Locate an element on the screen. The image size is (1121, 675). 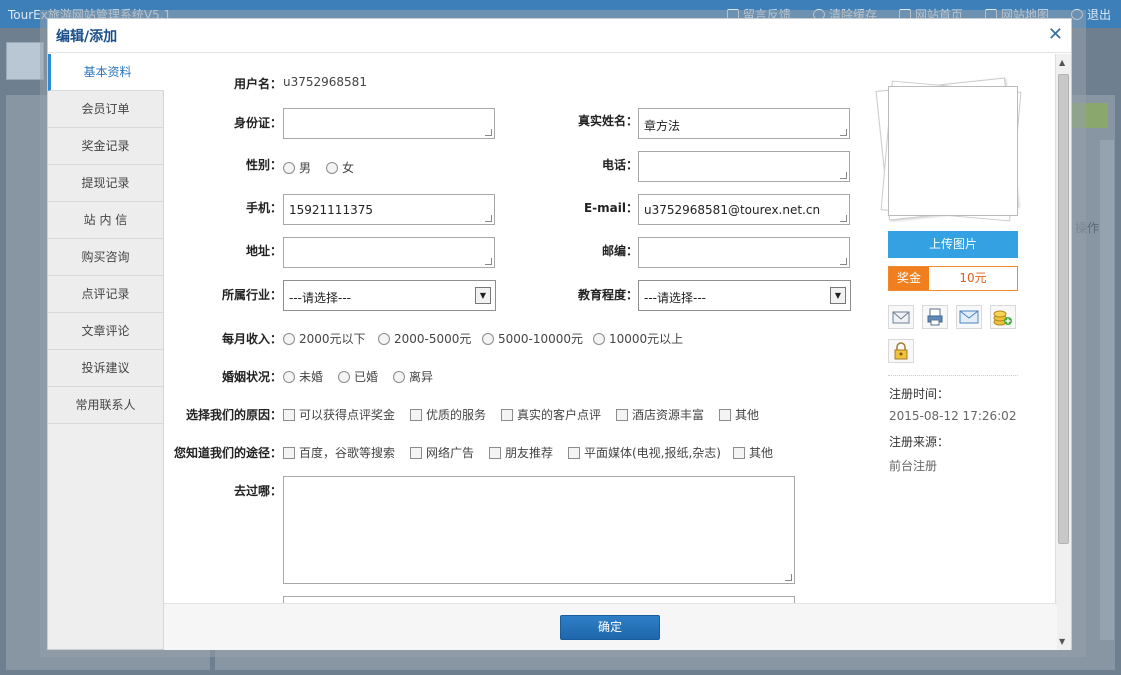
real-name-label: 真实姓名： is located at coordinates (607, 121).